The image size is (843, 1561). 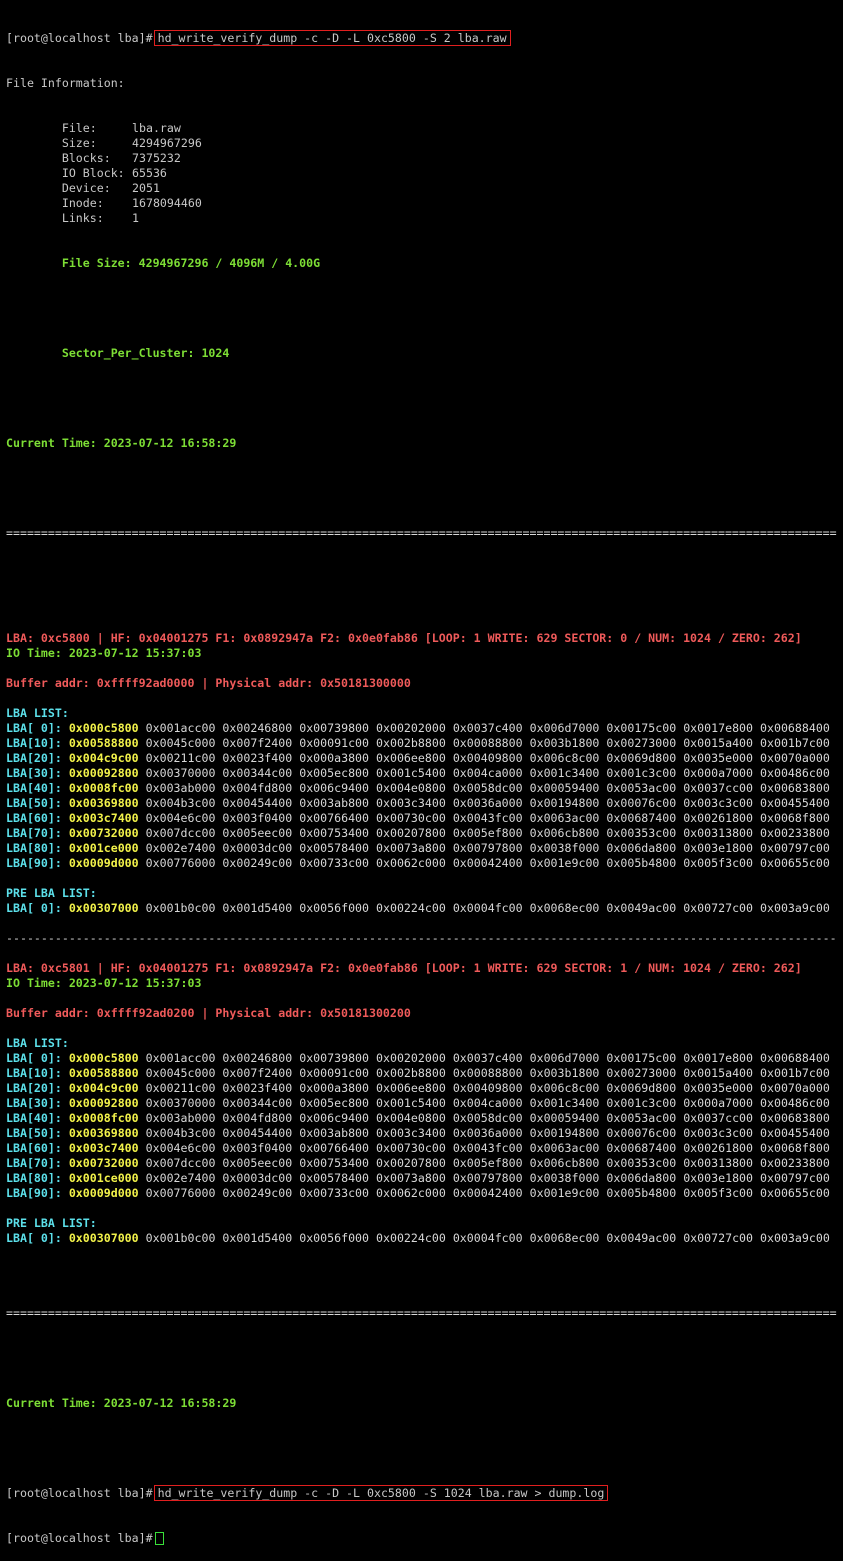 What do you see at coordinates (159, 1538) in the screenshot?
I see `text-cursor` at bounding box center [159, 1538].